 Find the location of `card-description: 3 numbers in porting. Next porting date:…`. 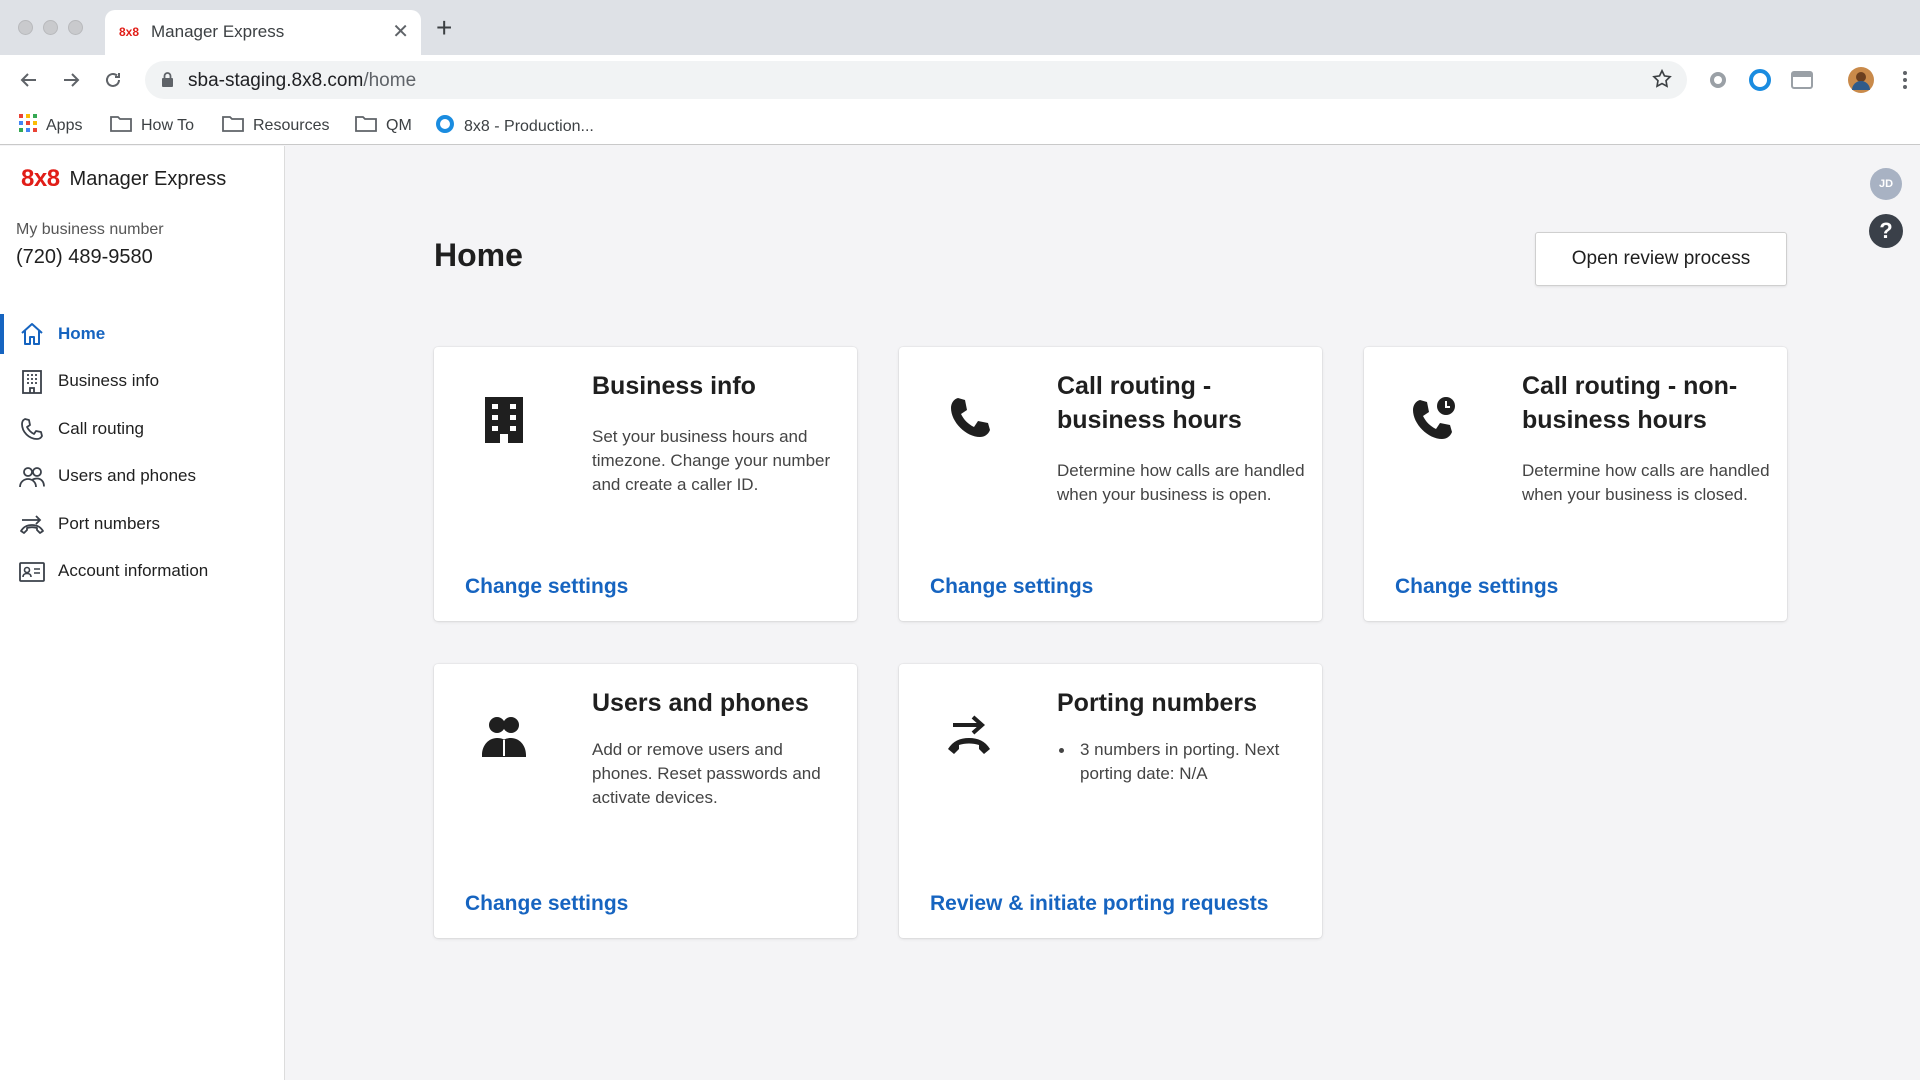

card-description: 3 numbers in porting. Next porting date:… is located at coordinates (1182, 762).